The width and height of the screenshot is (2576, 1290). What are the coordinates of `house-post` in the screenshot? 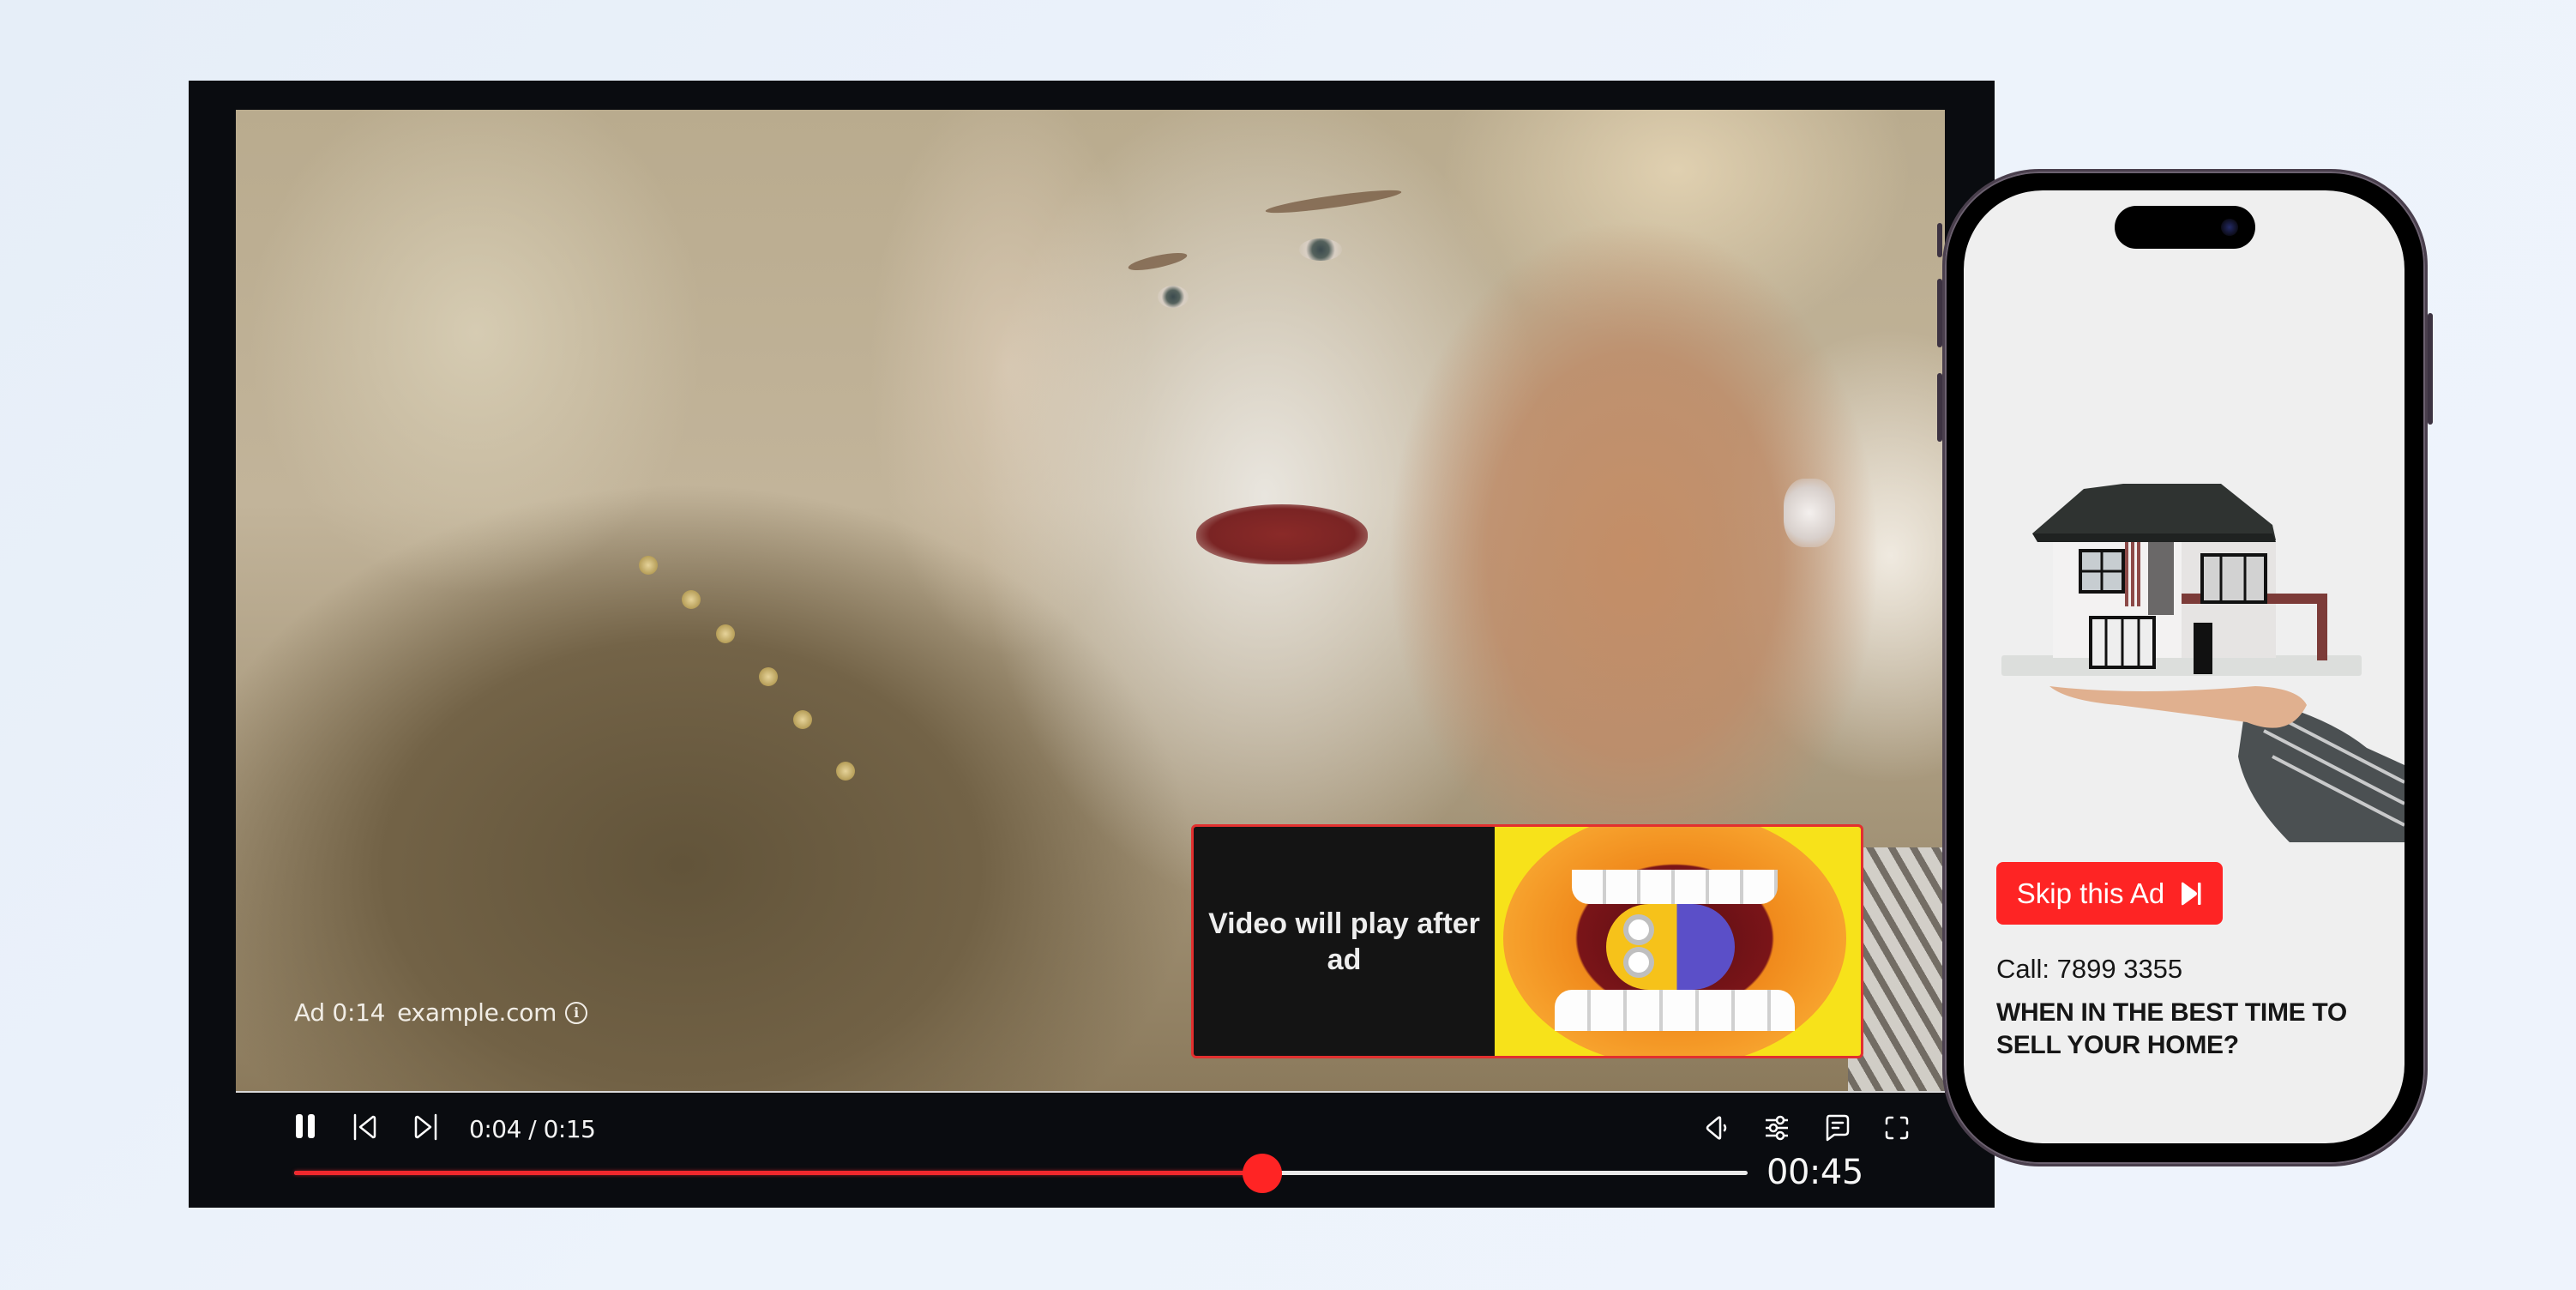 It's located at (2322, 627).